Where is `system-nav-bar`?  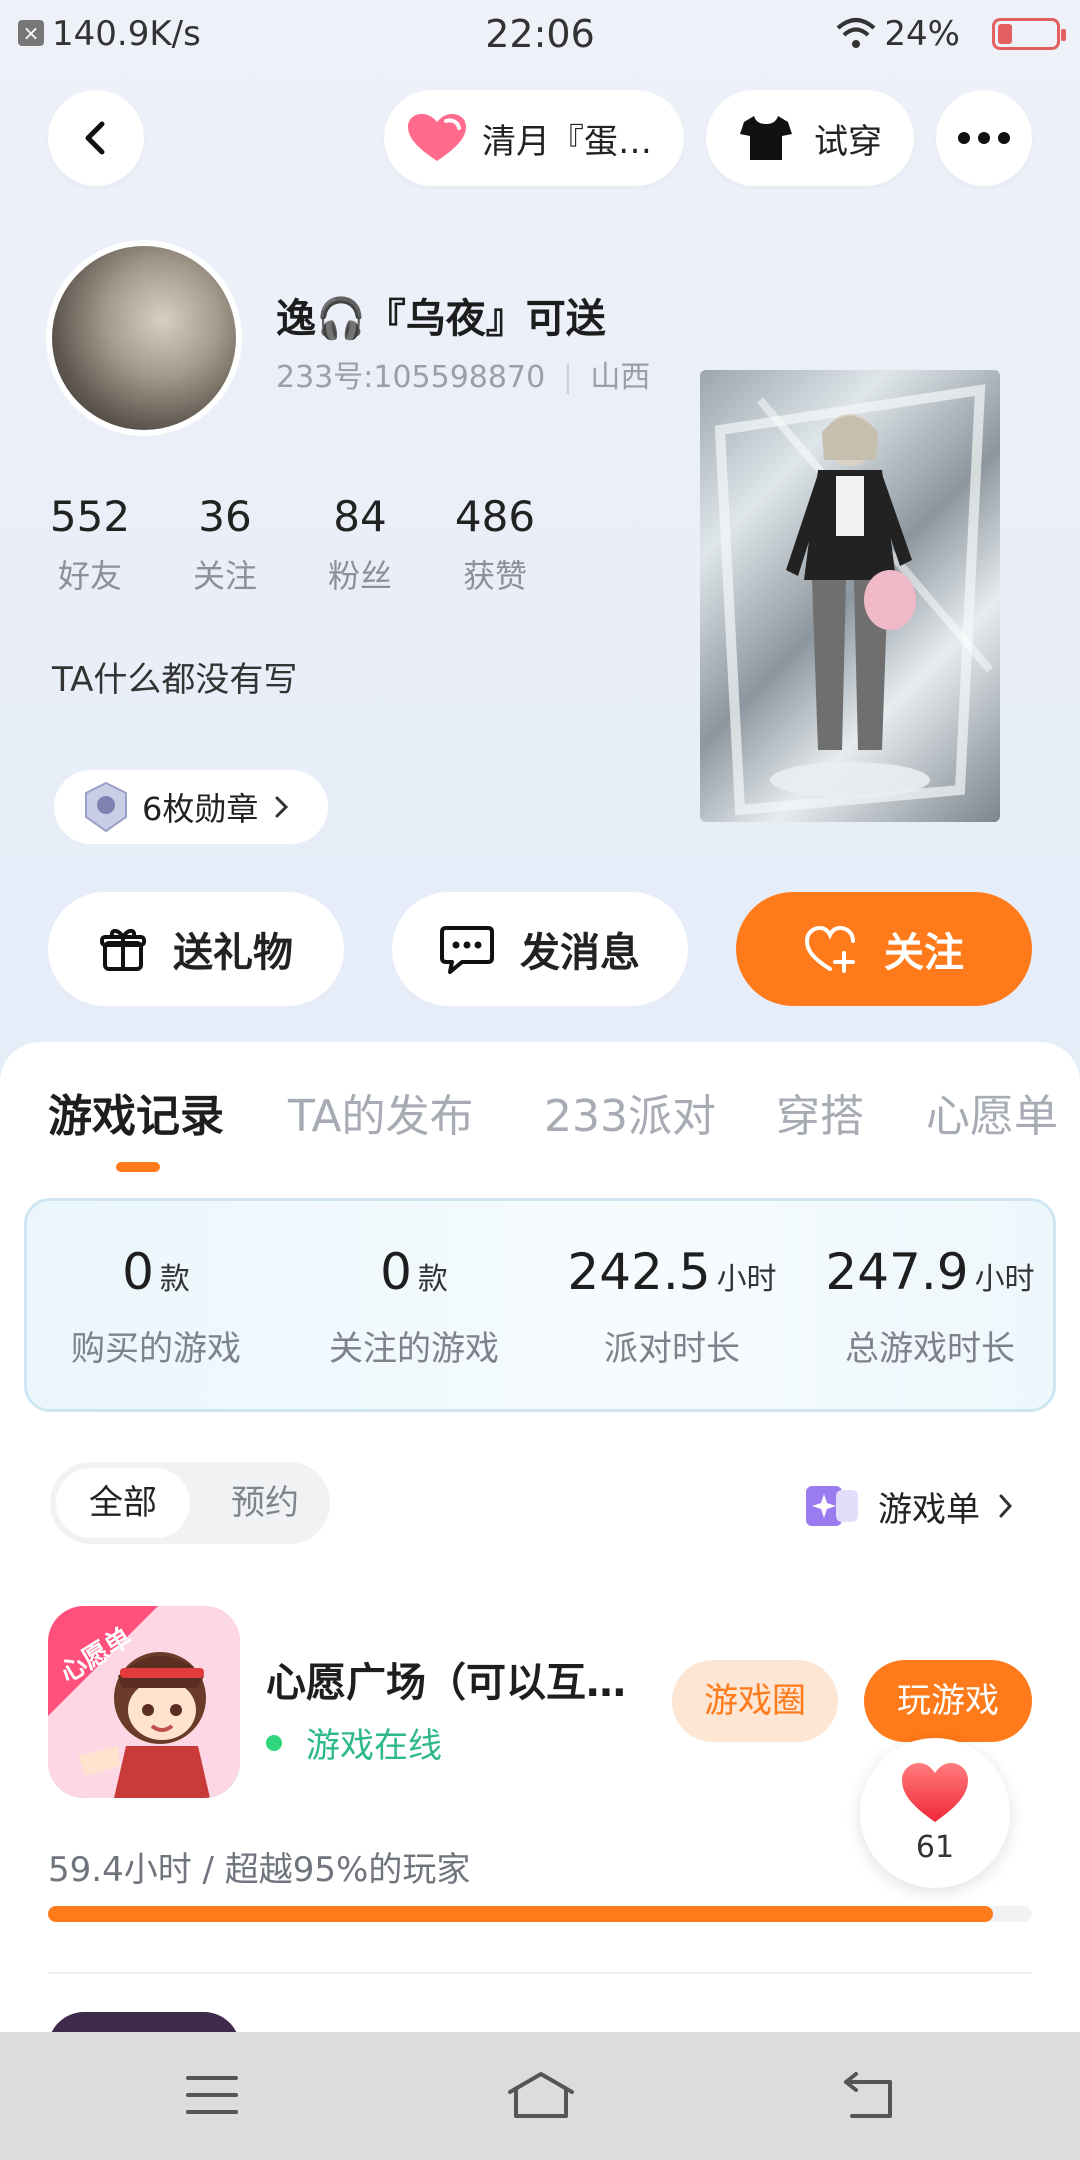
system-nav-bar is located at coordinates (540, 2096).